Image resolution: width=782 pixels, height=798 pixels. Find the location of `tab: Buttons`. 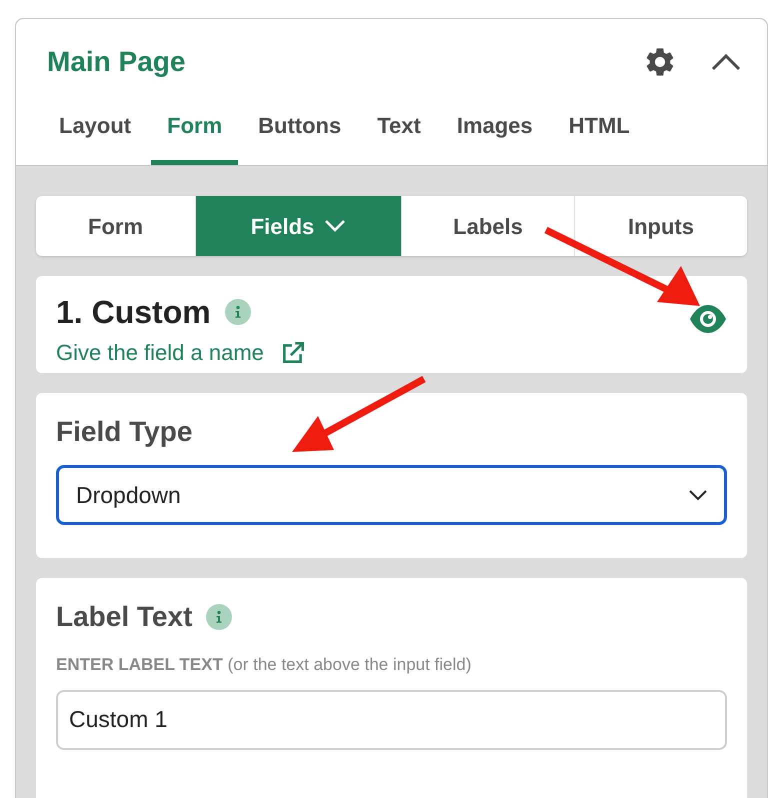

tab: Buttons is located at coordinates (300, 134).